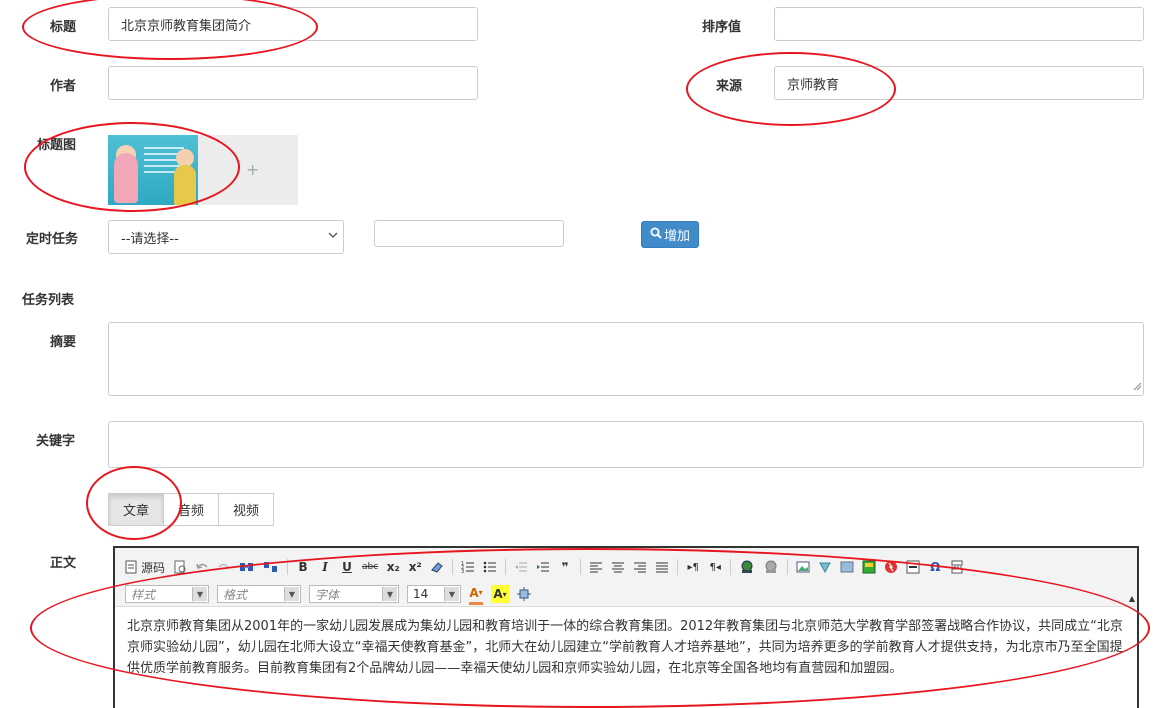 This screenshot has width=1154, height=708. What do you see at coordinates (153, 170) in the screenshot?
I see `title-image-thumbnail` at bounding box center [153, 170].